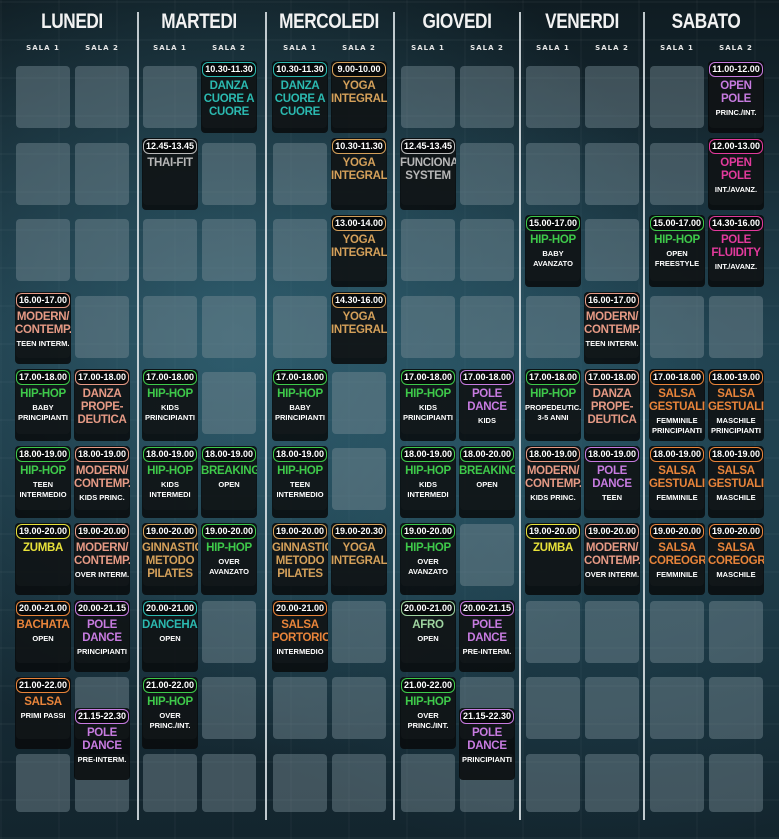 This screenshot has height=839, width=779. Describe the element at coordinates (170, 174) in the screenshot. I see `class-card: 12.45-13.45 THAI-FIT` at that location.